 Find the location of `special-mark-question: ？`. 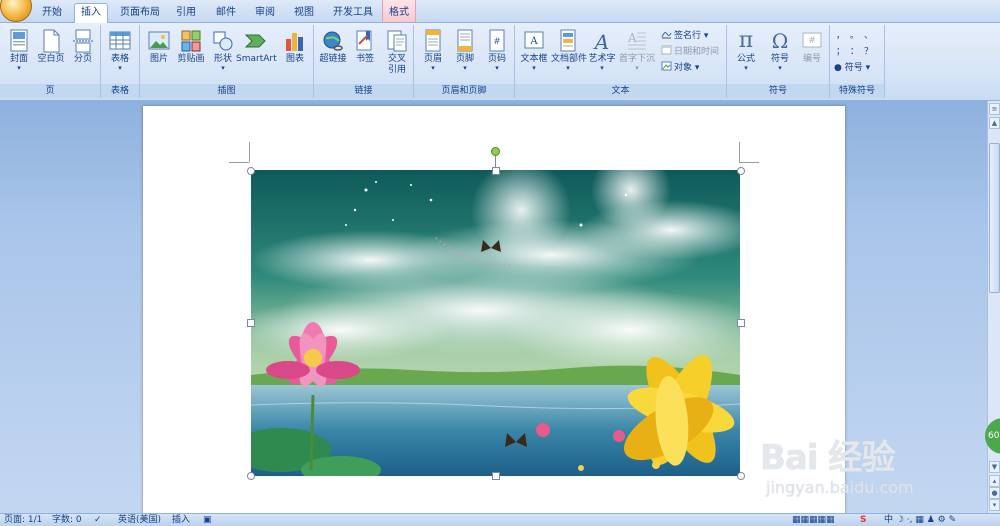

special-mark-question: ？ is located at coordinates (868, 52).